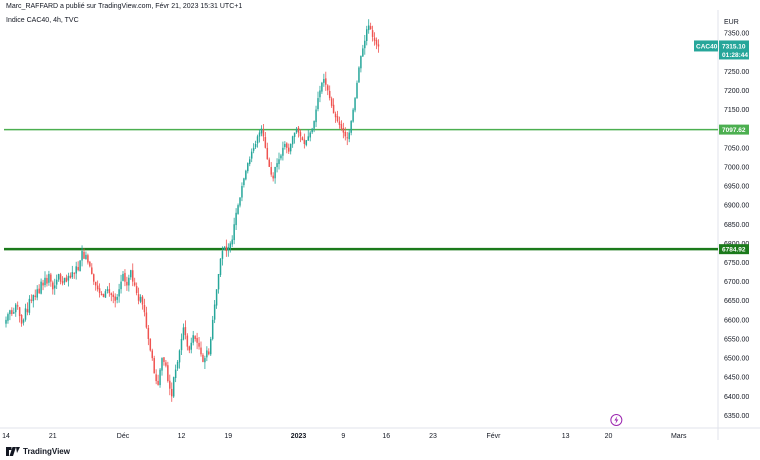  I want to click on y-tick-label: 7150.00, so click(736, 110).